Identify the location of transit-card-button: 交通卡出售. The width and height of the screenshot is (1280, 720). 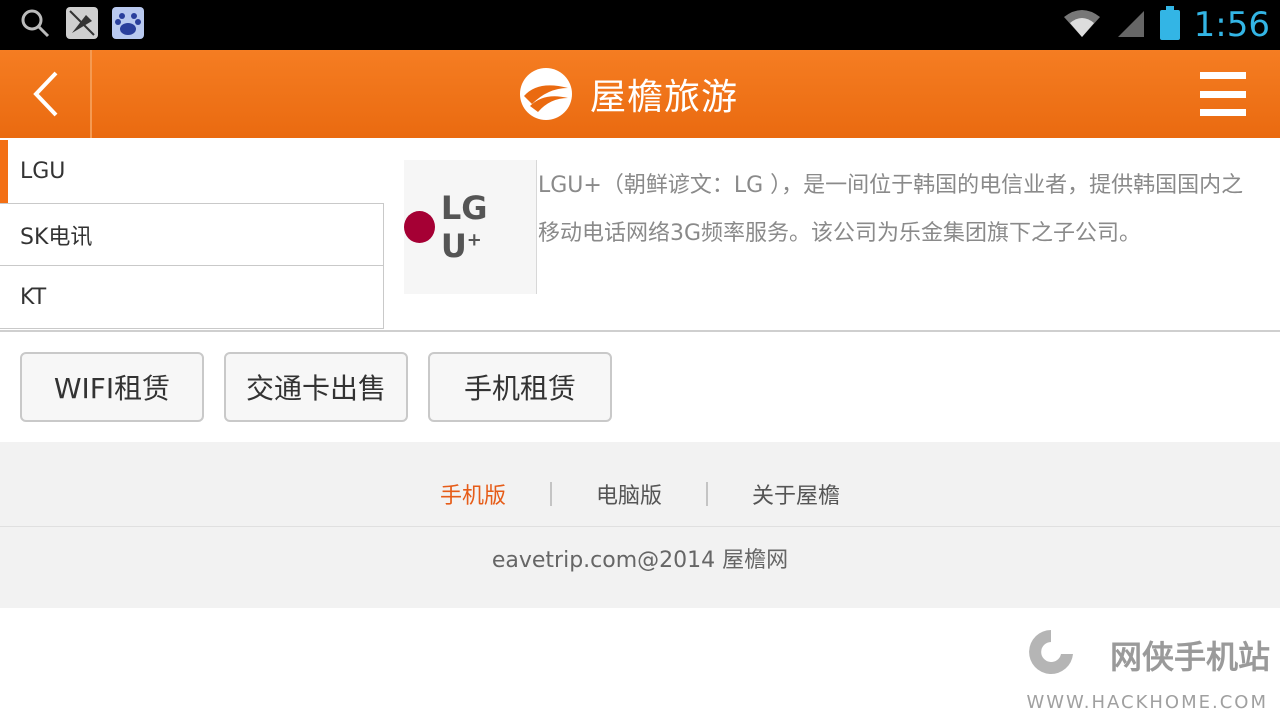
(316, 387).